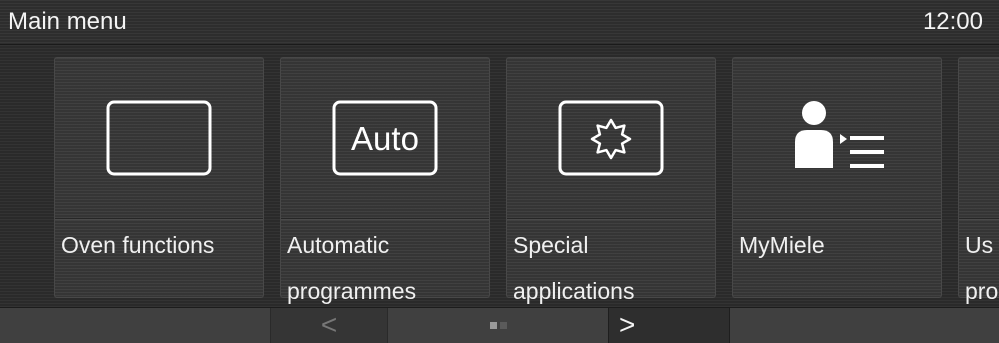 The image size is (999, 343). Describe the element at coordinates (67, 21) in the screenshot. I see `page-title: Main menu` at that location.